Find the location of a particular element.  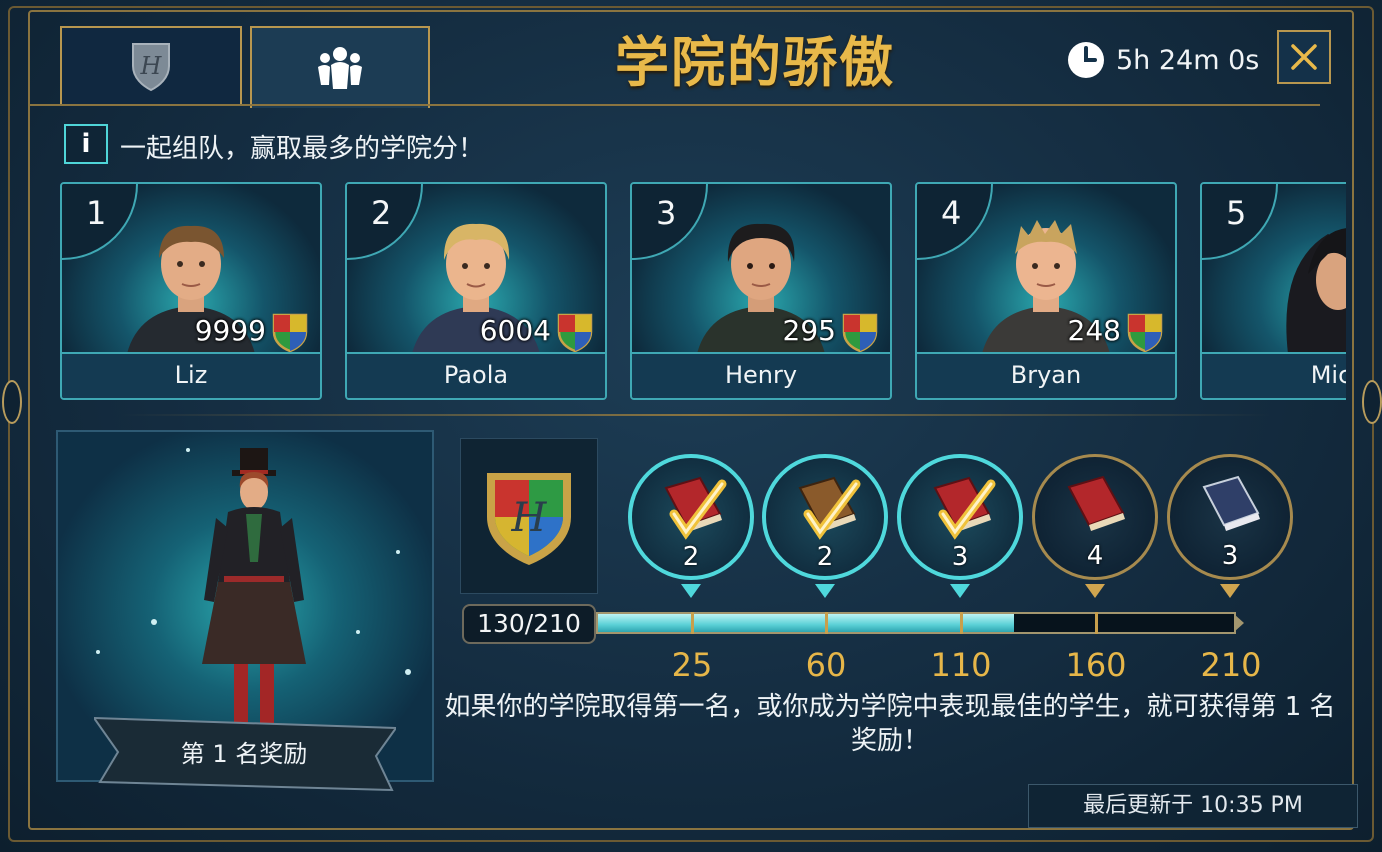

clock-icon is located at coordinates (1086, 60).